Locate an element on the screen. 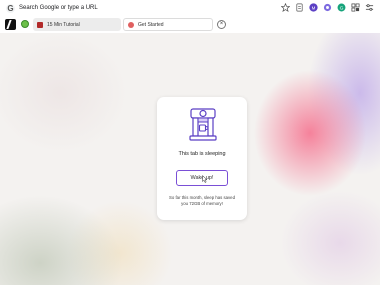  profile-icon: M is located at coordinates (313, 7).